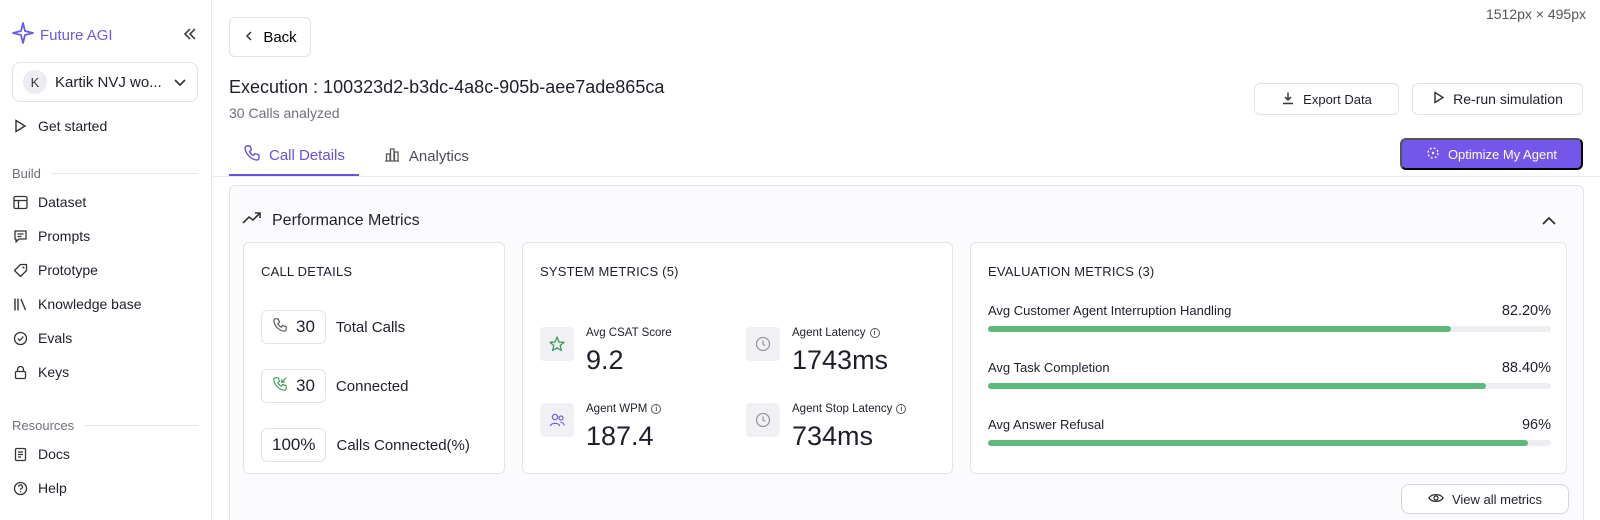  What do you see at coordinates (105, 236) in the screenshot?
I see `nav-prompts: Prompts` at bounding box center [105, 236].